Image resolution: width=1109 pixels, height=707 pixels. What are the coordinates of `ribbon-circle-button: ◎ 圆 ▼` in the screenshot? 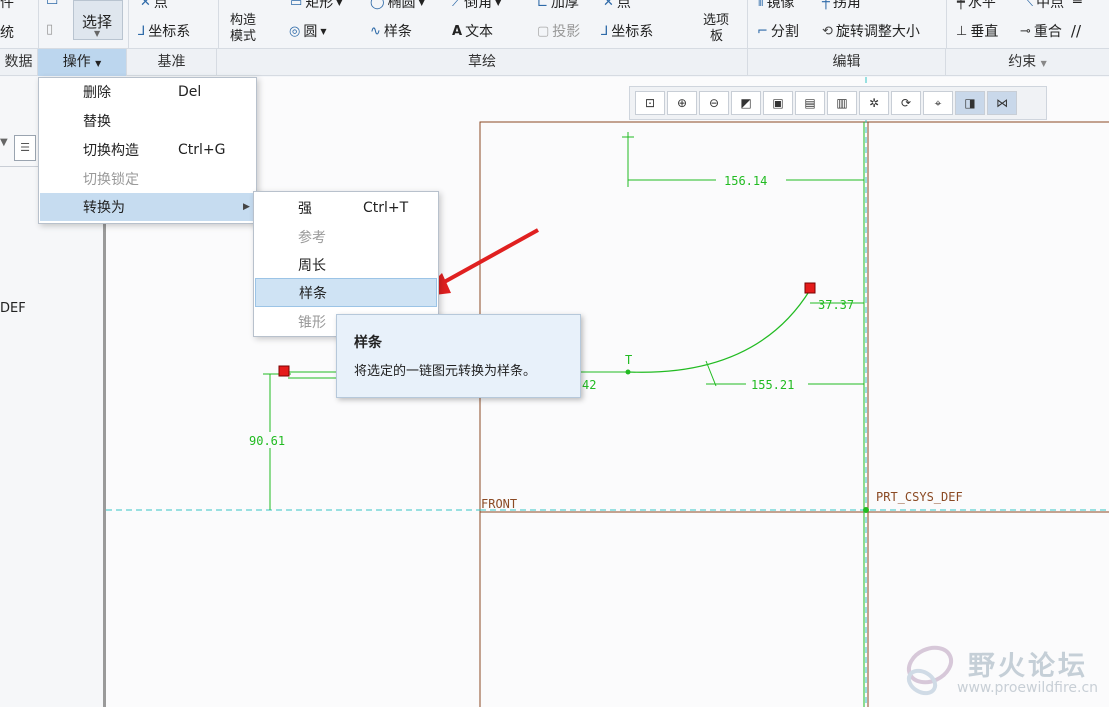 It's located at (308, 31).